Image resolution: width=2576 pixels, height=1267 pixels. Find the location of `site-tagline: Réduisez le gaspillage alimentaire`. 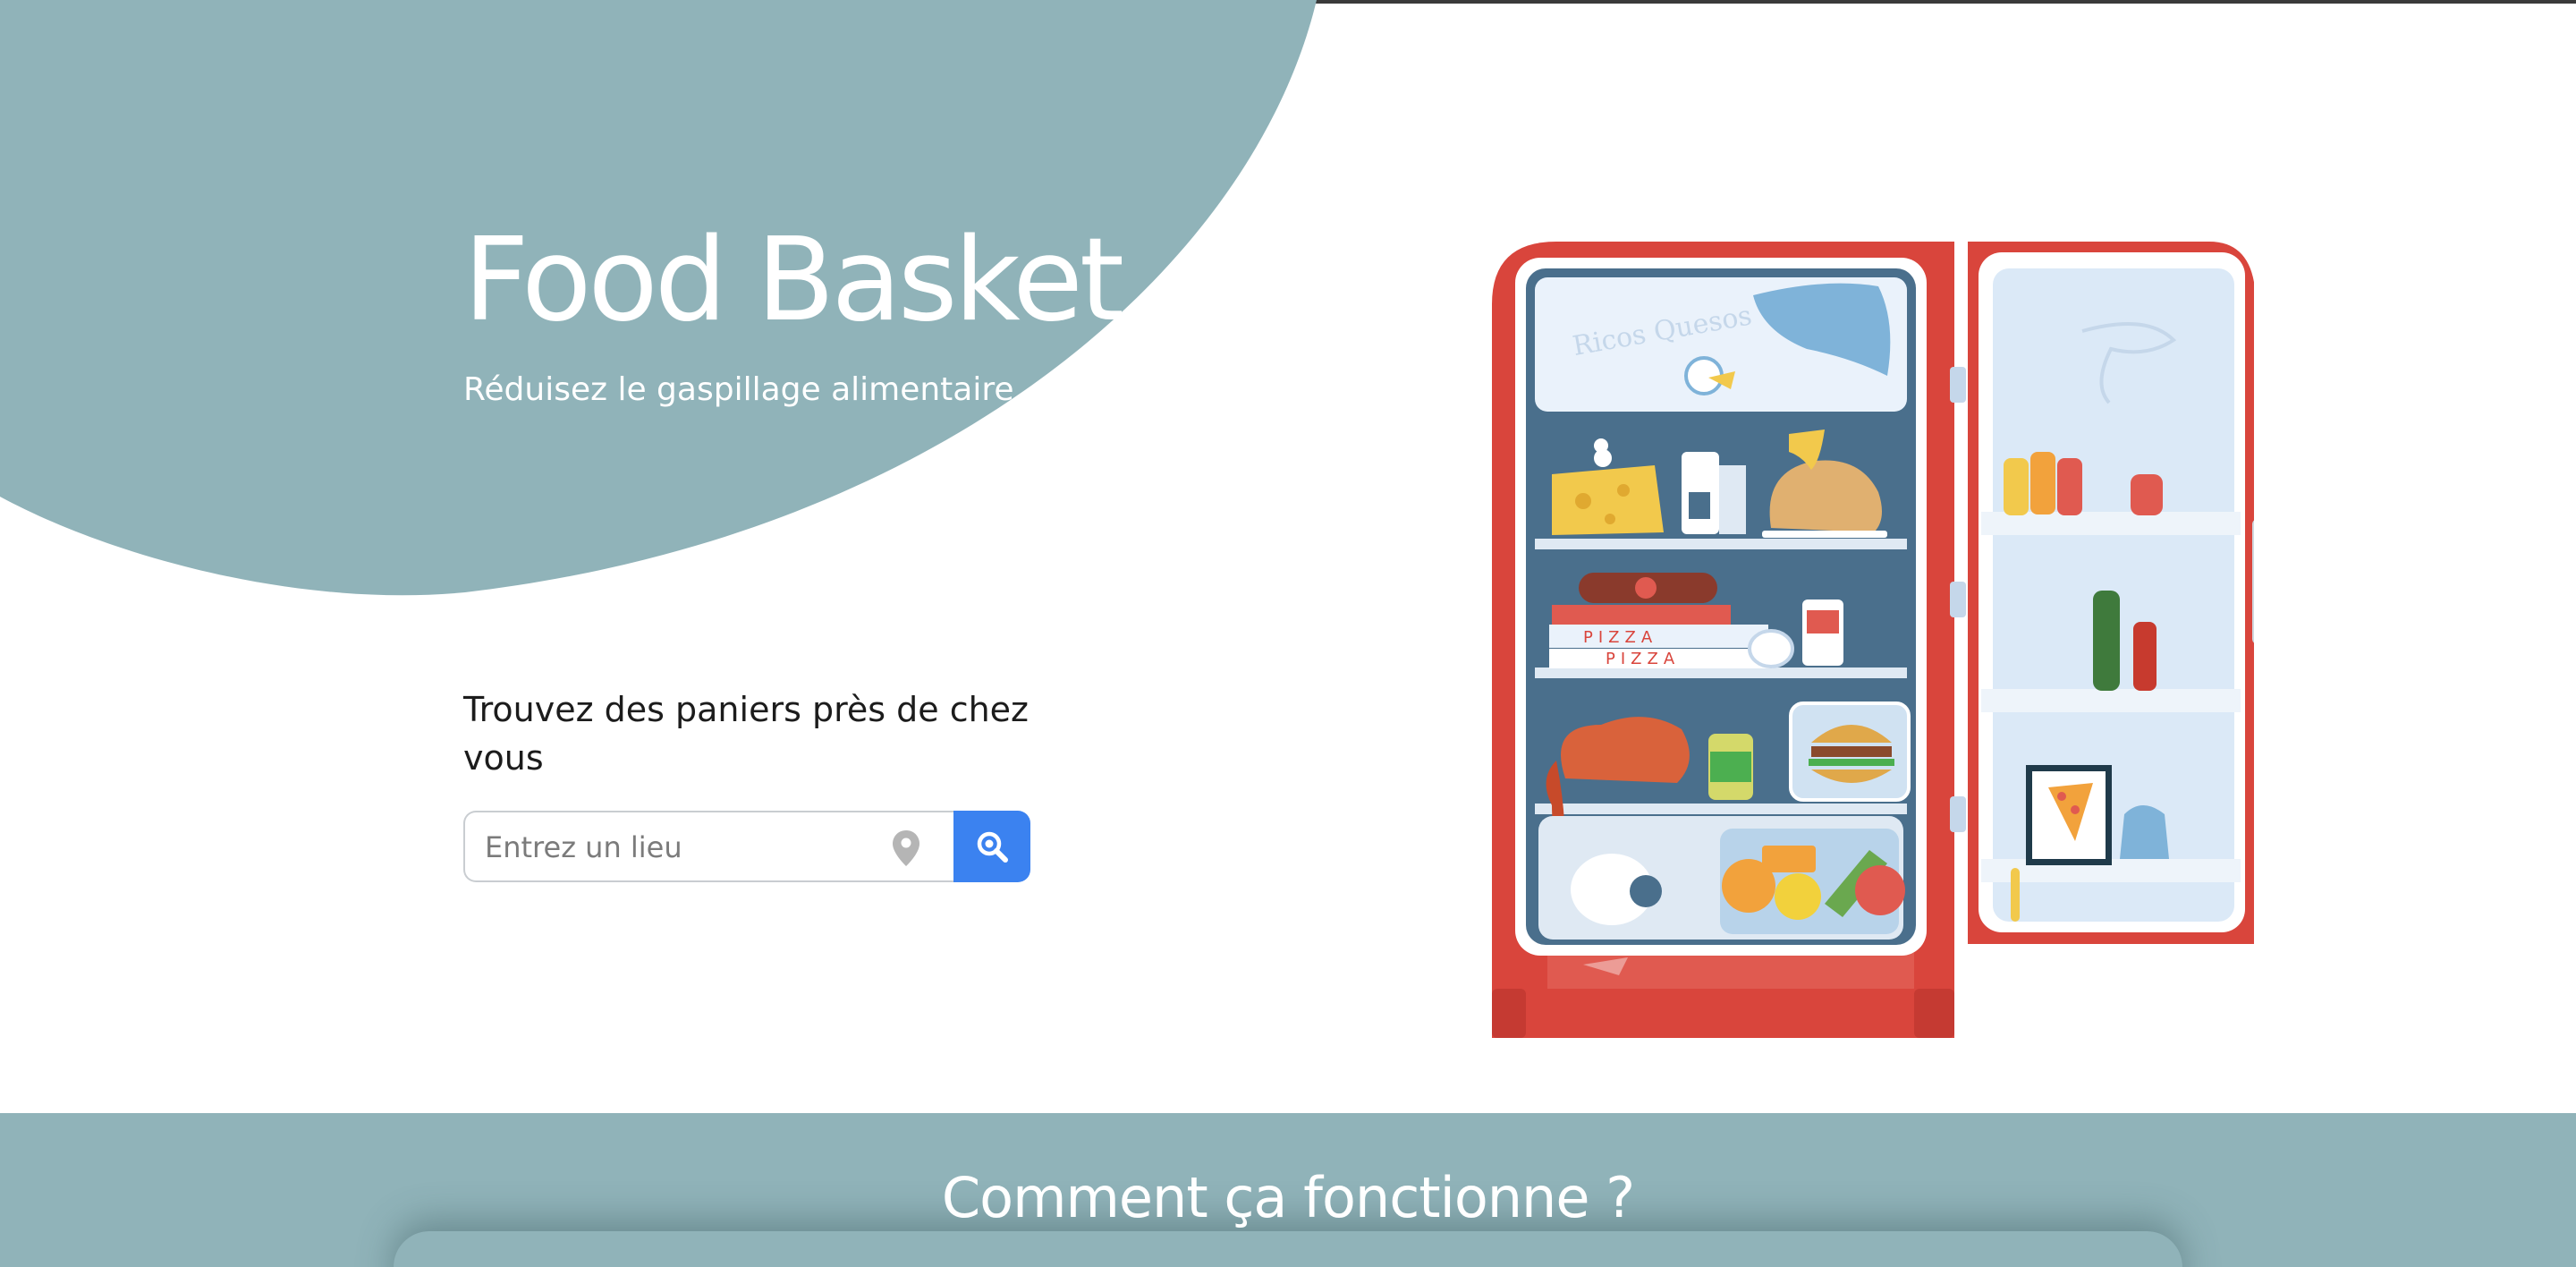

site-tagline: Réduisez le gaspillage alimentaire is located at coordinates (738, 389).